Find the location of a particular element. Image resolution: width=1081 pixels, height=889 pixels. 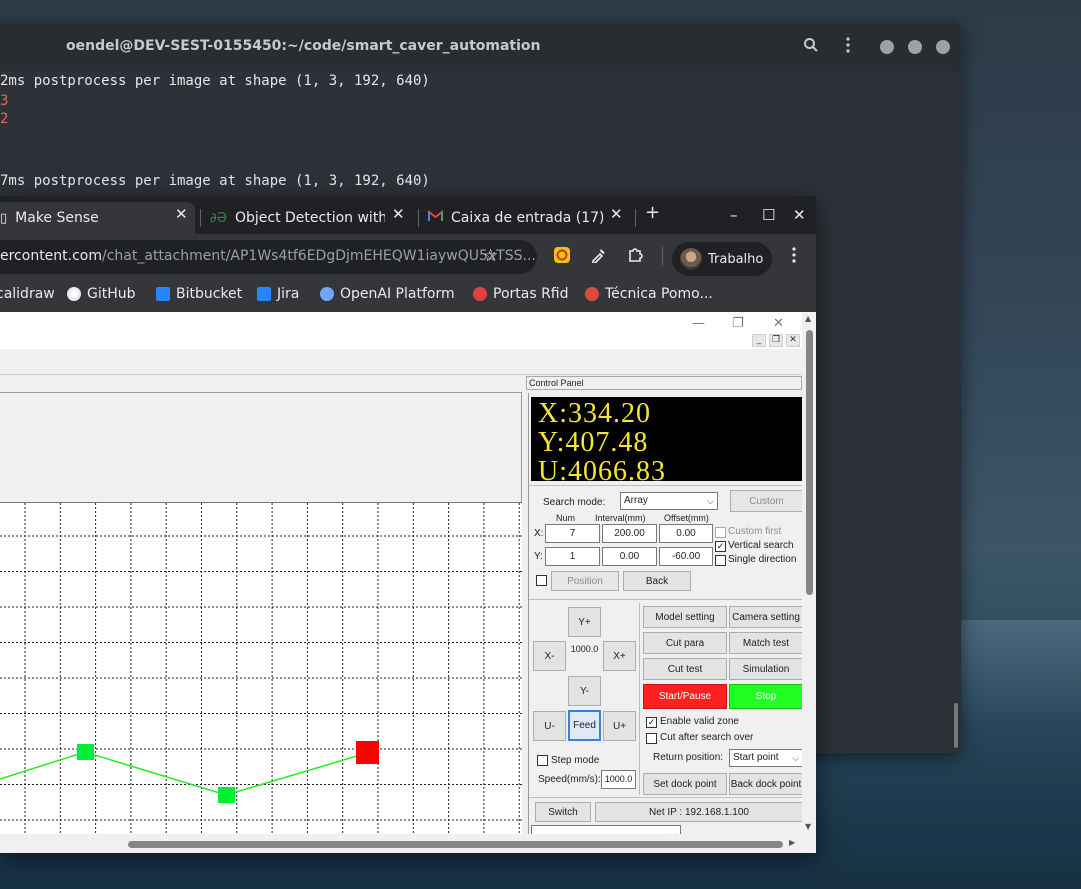

simulation-button: Simulation is located at coordinates (765, 669).